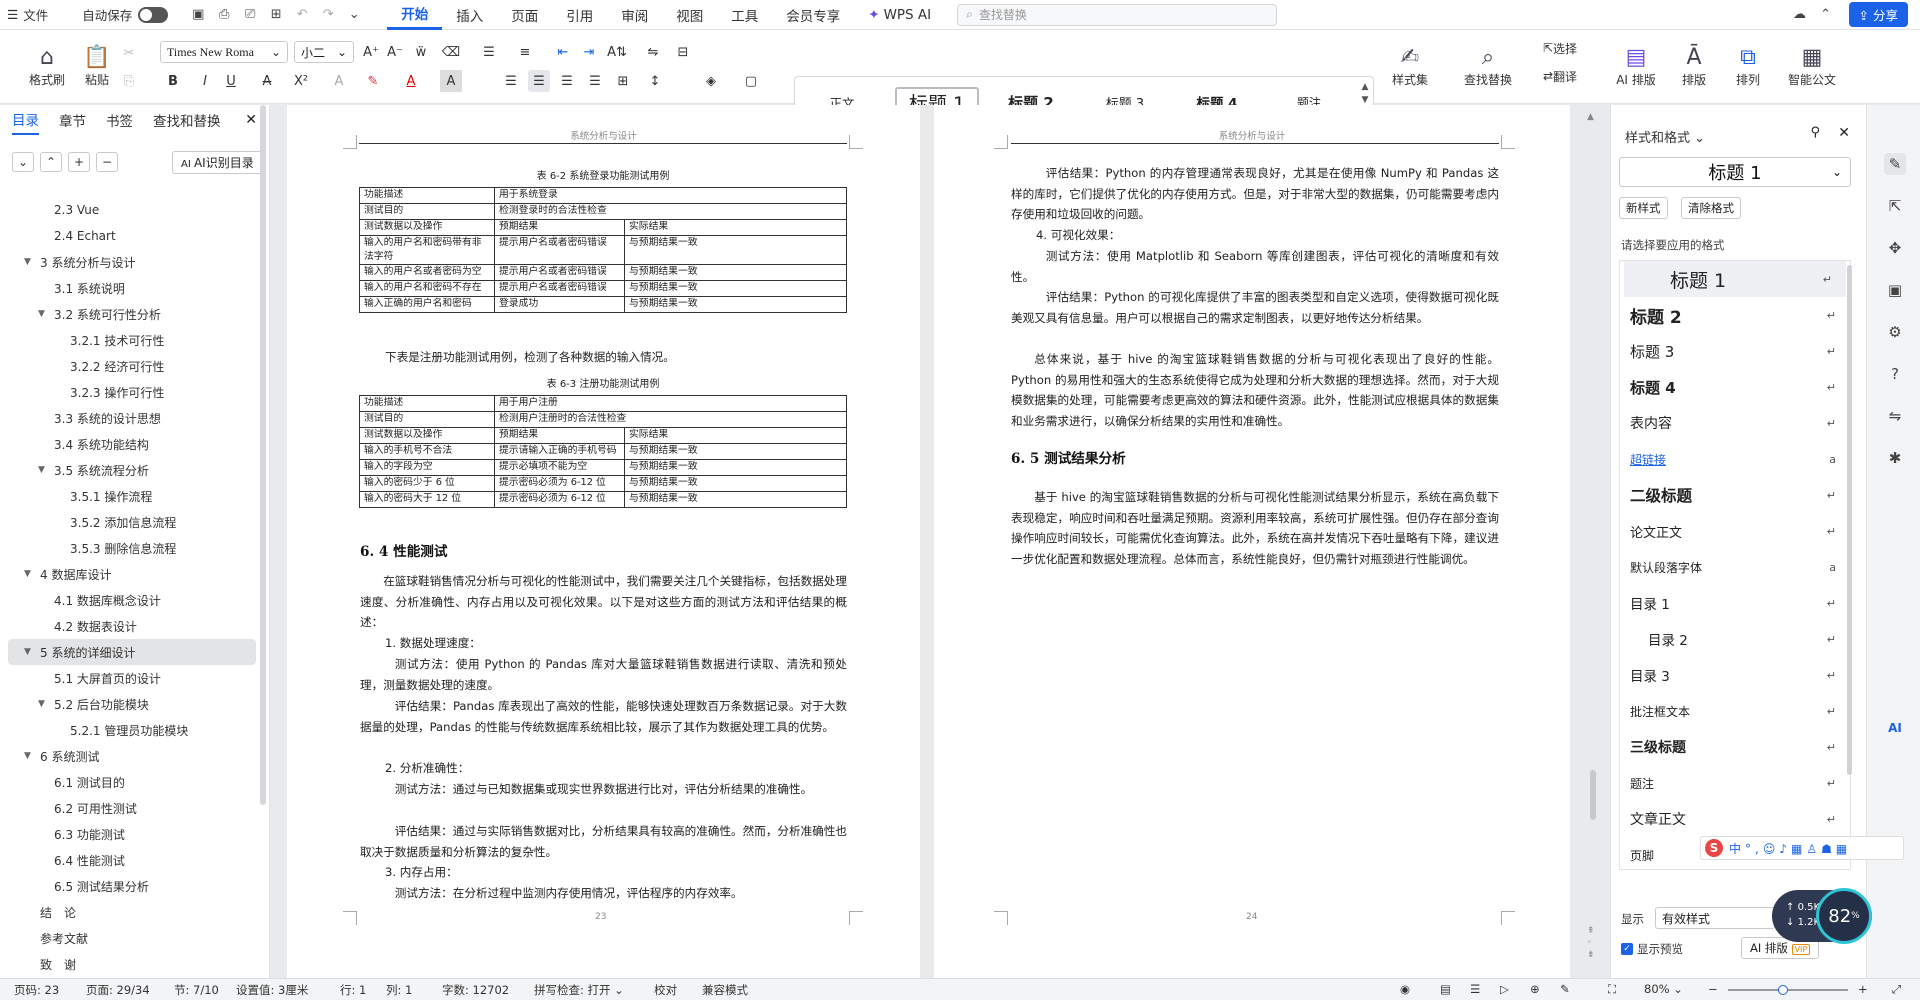  What do you see at coordinates (1410, 66) in the screenshot?
I see `style-set-button: ✍ 样式集` at bounding box center [1410, 66].